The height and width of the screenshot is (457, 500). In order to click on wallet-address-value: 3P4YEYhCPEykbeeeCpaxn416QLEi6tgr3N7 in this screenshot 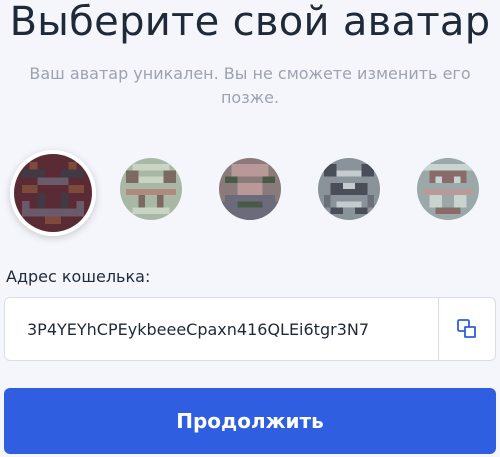, I will do `click(221, 329)`.